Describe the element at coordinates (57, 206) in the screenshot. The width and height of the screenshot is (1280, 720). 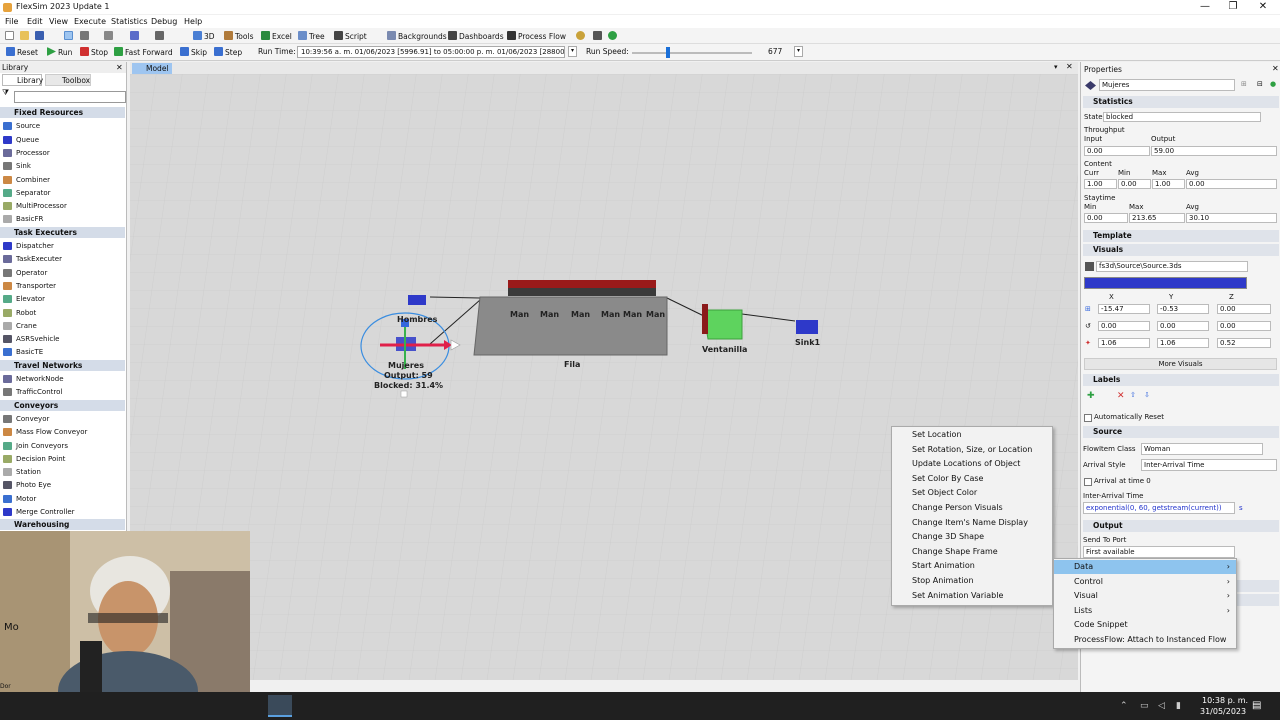
I see `library-item: MultiProcessor` at that location.